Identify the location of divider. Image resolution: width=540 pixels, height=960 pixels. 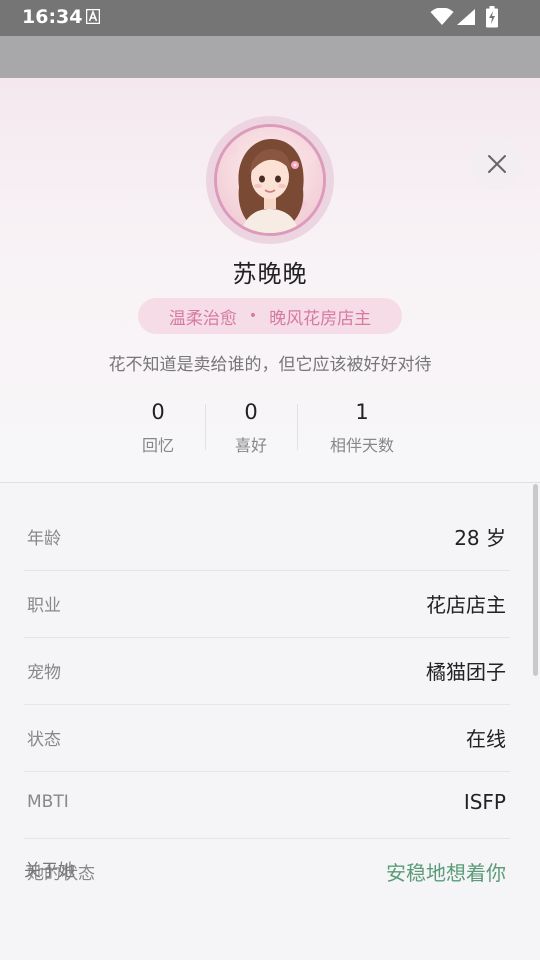
(270, 482).